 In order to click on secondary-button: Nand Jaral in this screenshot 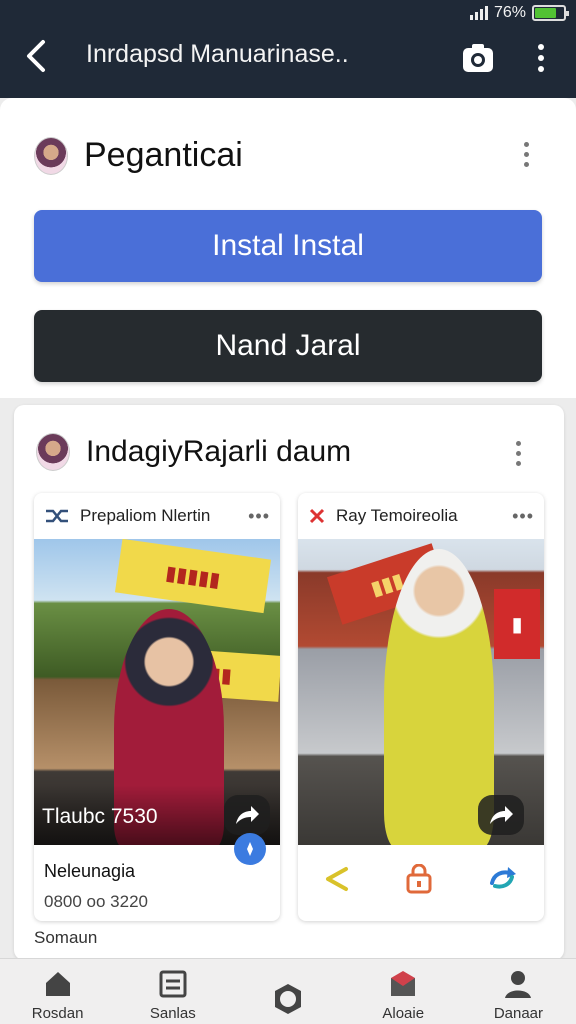, I will do `click(288, 346)`.